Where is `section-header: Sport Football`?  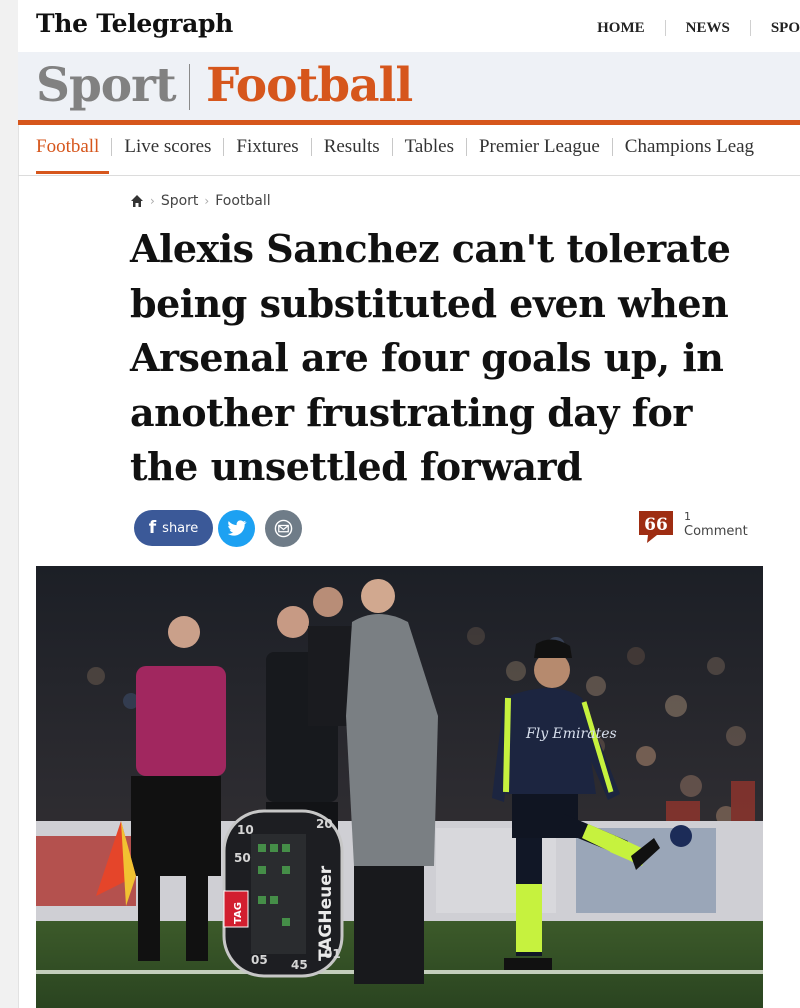 section-header: Sport Football is located at coordinates (409, 86).